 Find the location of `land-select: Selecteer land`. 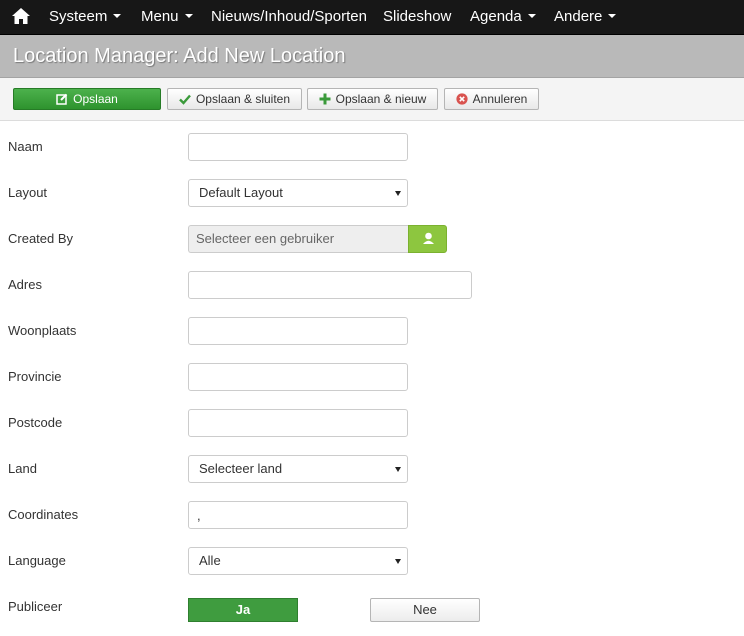

land-select: Selecteer land is located at coordinates (298, 469).